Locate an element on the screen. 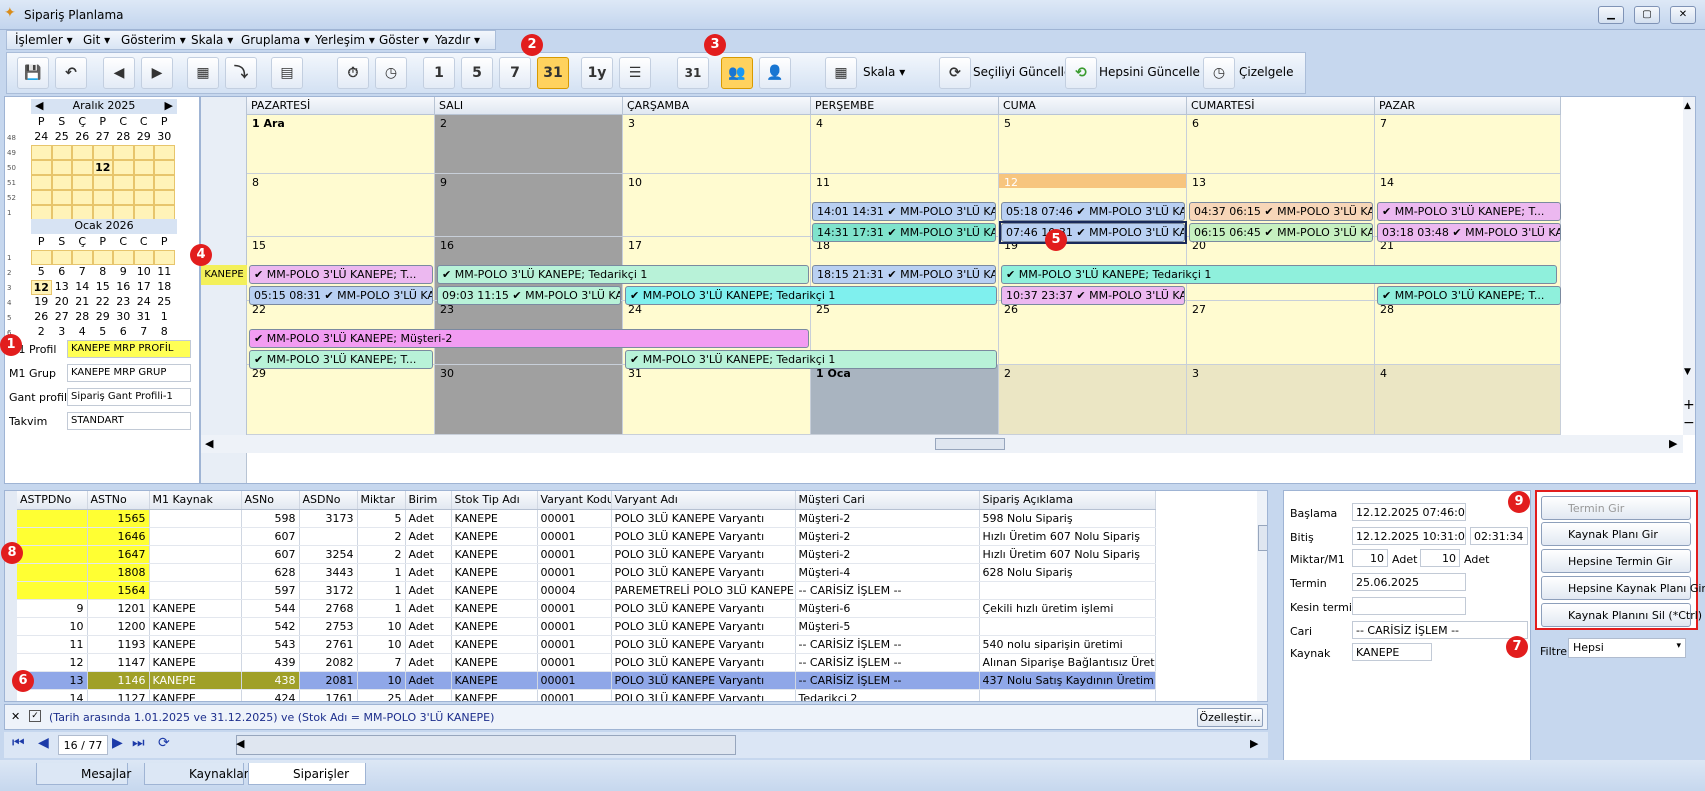 The image size is (1705, 791). day-cell: 8 is located at coordinates (341, 205).